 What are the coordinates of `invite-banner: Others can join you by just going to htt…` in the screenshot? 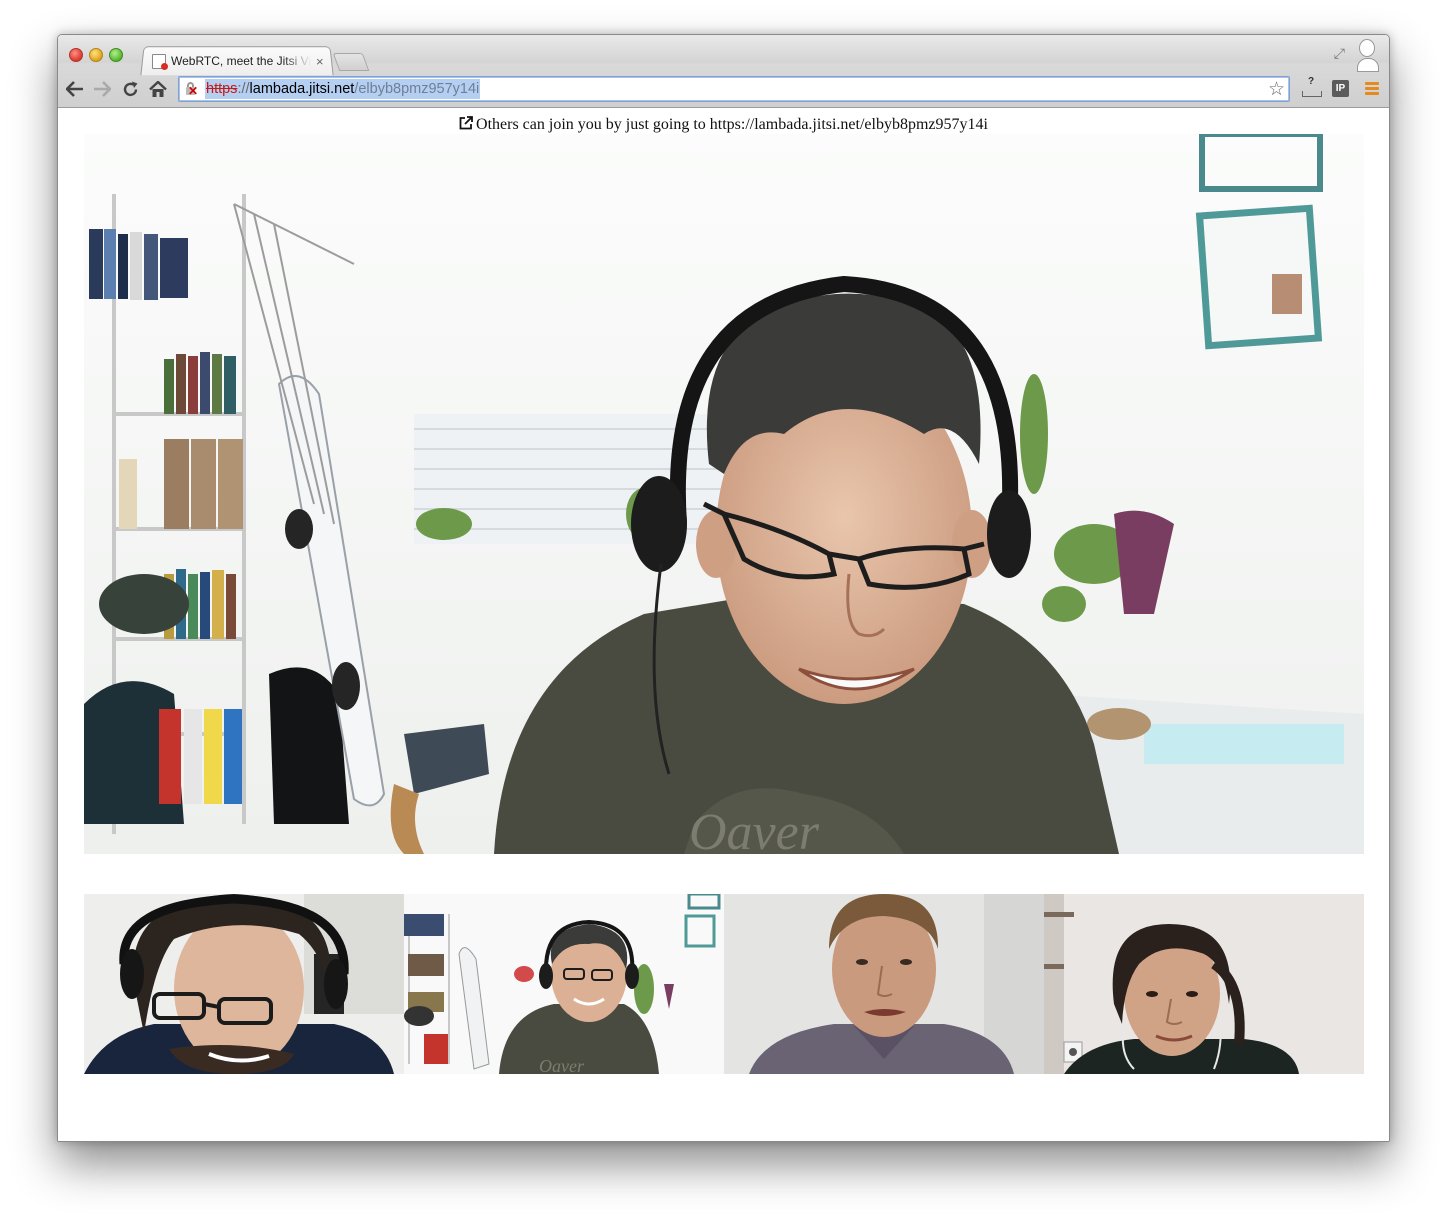 It's located at (723, 125).